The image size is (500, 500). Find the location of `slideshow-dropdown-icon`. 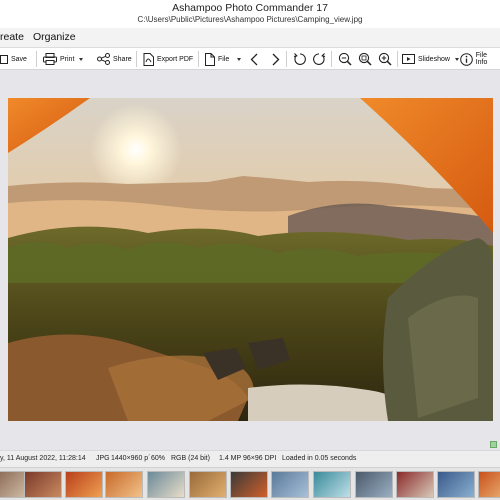

slideshow-dropdown-icon is located at coordinates (456, 59).